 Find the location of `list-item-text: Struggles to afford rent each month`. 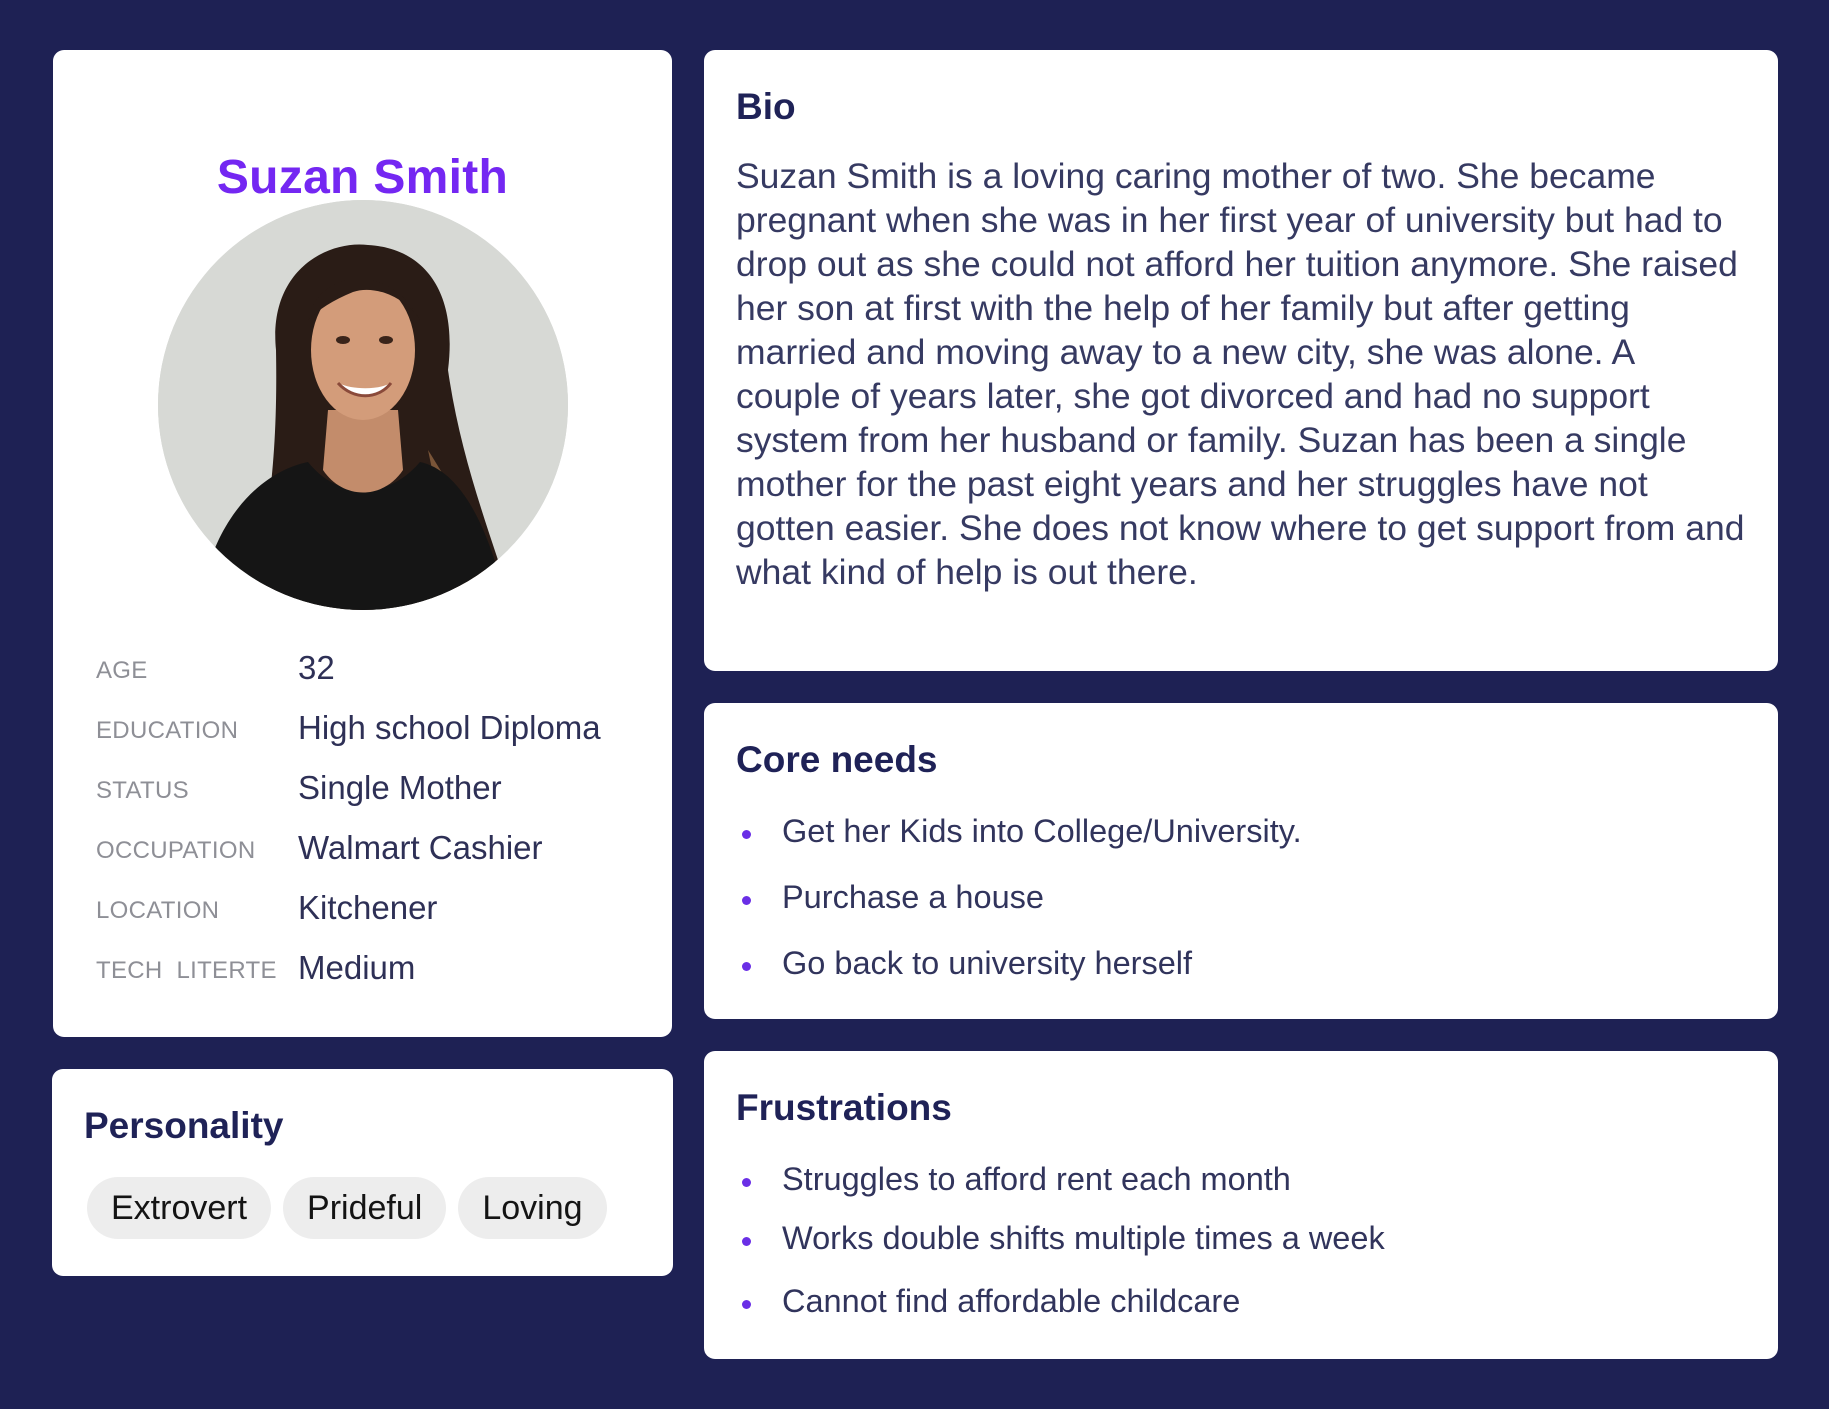

list-item-text: Struggles to afford rent each month is located at coordinates (1036, 1179).